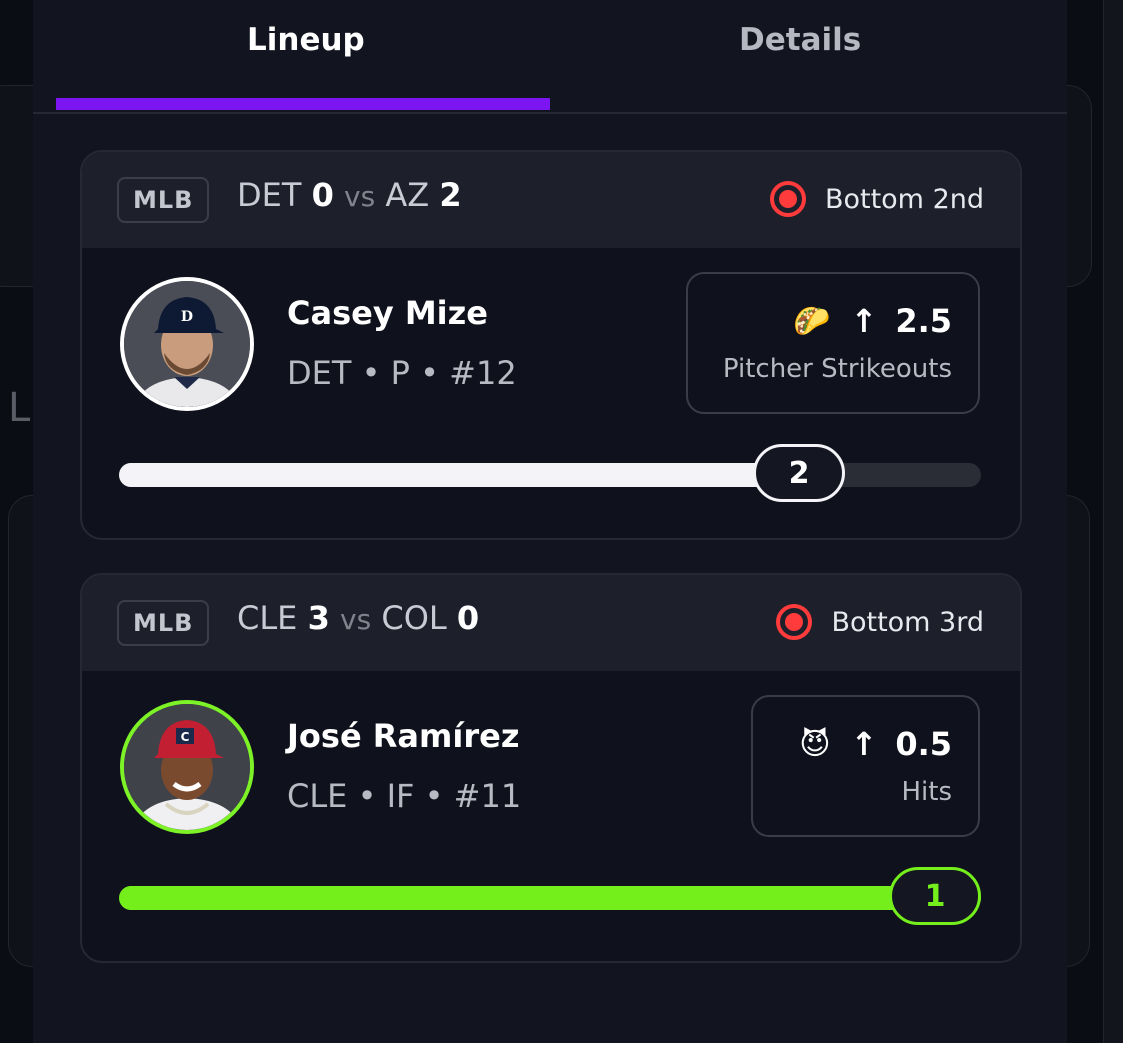 The image size is (1123, 1043). Describe the element at coordinates (837, 369) in the screenshot. I see `prop-stat: Pitcher Strikeouts` at that location.